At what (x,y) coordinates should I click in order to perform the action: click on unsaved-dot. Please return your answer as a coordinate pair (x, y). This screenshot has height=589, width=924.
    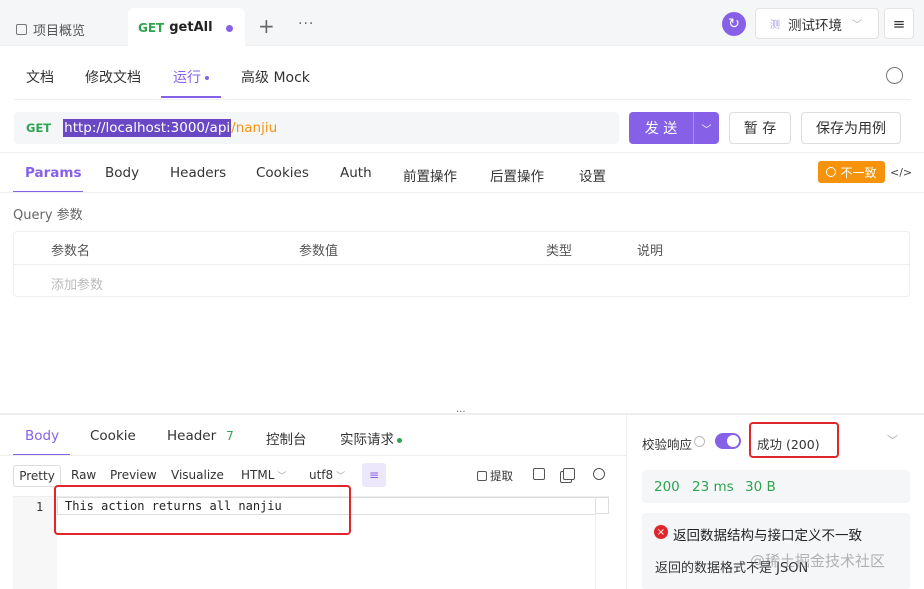
    Looking at the image, I should click on (229, 28).